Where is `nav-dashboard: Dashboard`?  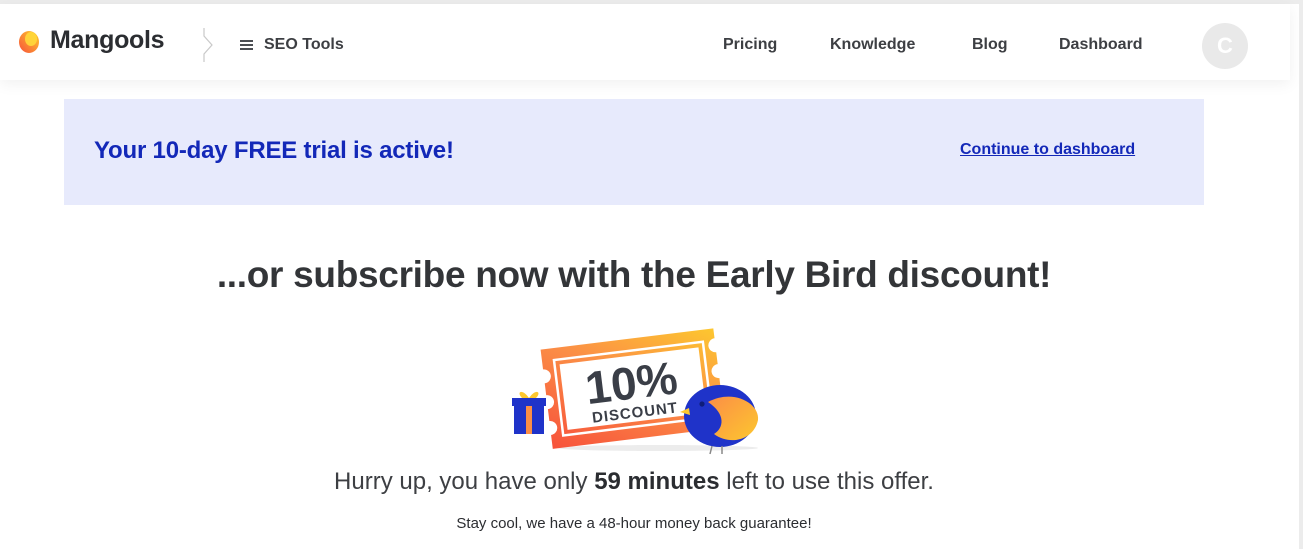 nav-dashboard: Dashboard is located at coordinates (1101, 45).